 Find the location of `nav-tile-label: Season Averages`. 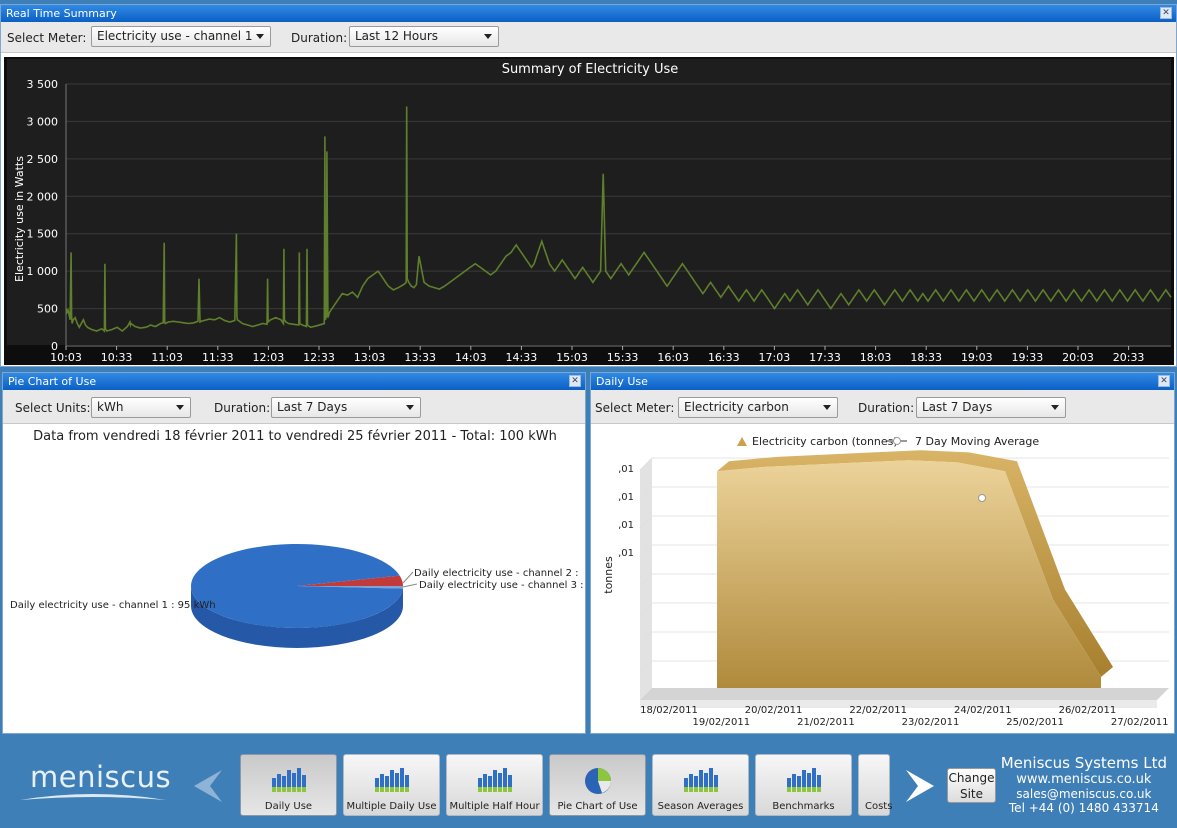

nav-tile-label: Season Averages is located at coordinates (700, 806).